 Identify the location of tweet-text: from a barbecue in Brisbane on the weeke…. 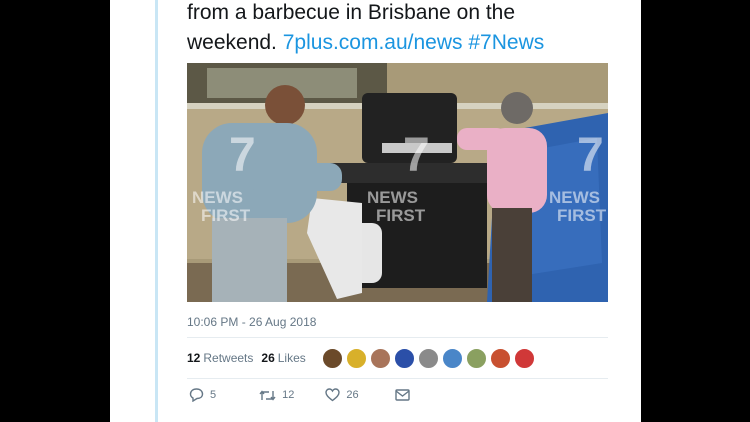
(407, 29).